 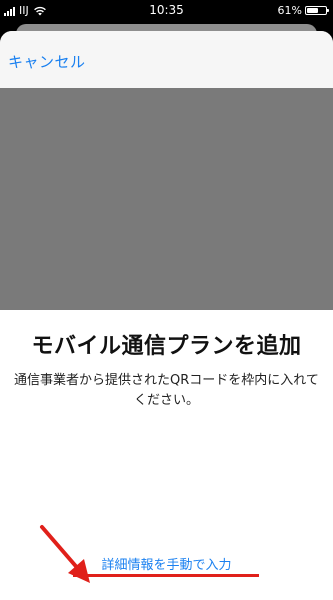 What do you see at coordinates (65, 554) in the screenshot?
I see `annotation-arrow-icon` at bounding box center [65, 554].